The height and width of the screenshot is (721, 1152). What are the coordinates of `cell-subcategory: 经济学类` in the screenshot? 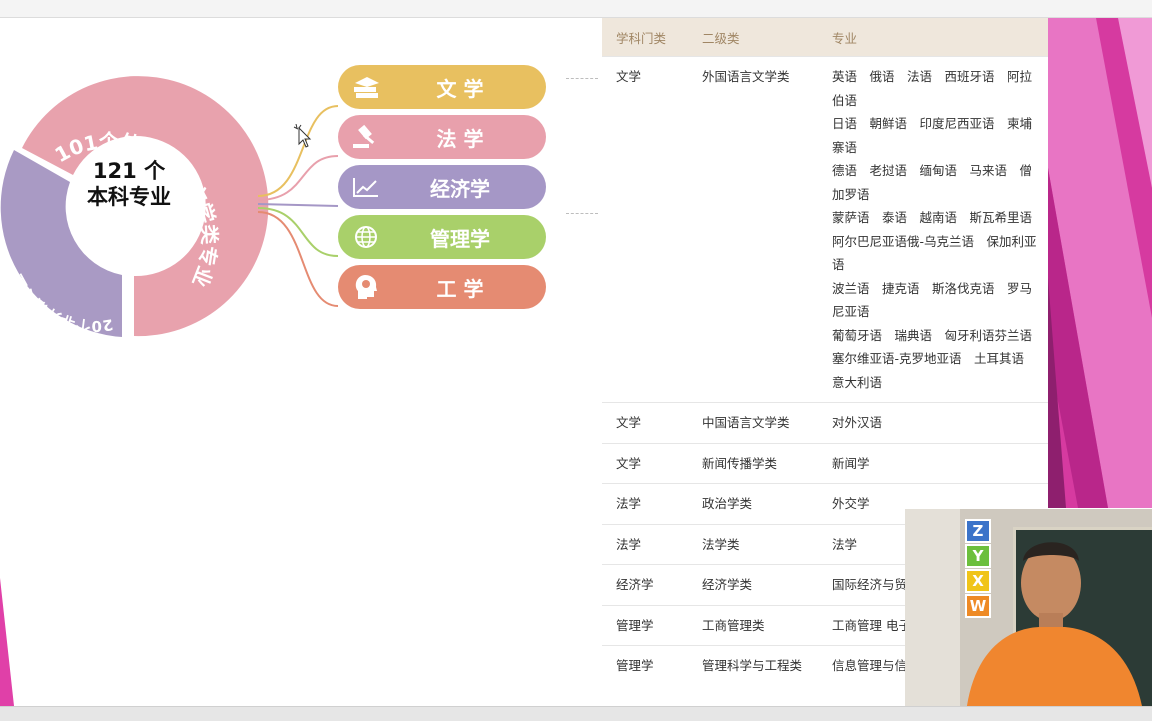 It's located at (753, 584).